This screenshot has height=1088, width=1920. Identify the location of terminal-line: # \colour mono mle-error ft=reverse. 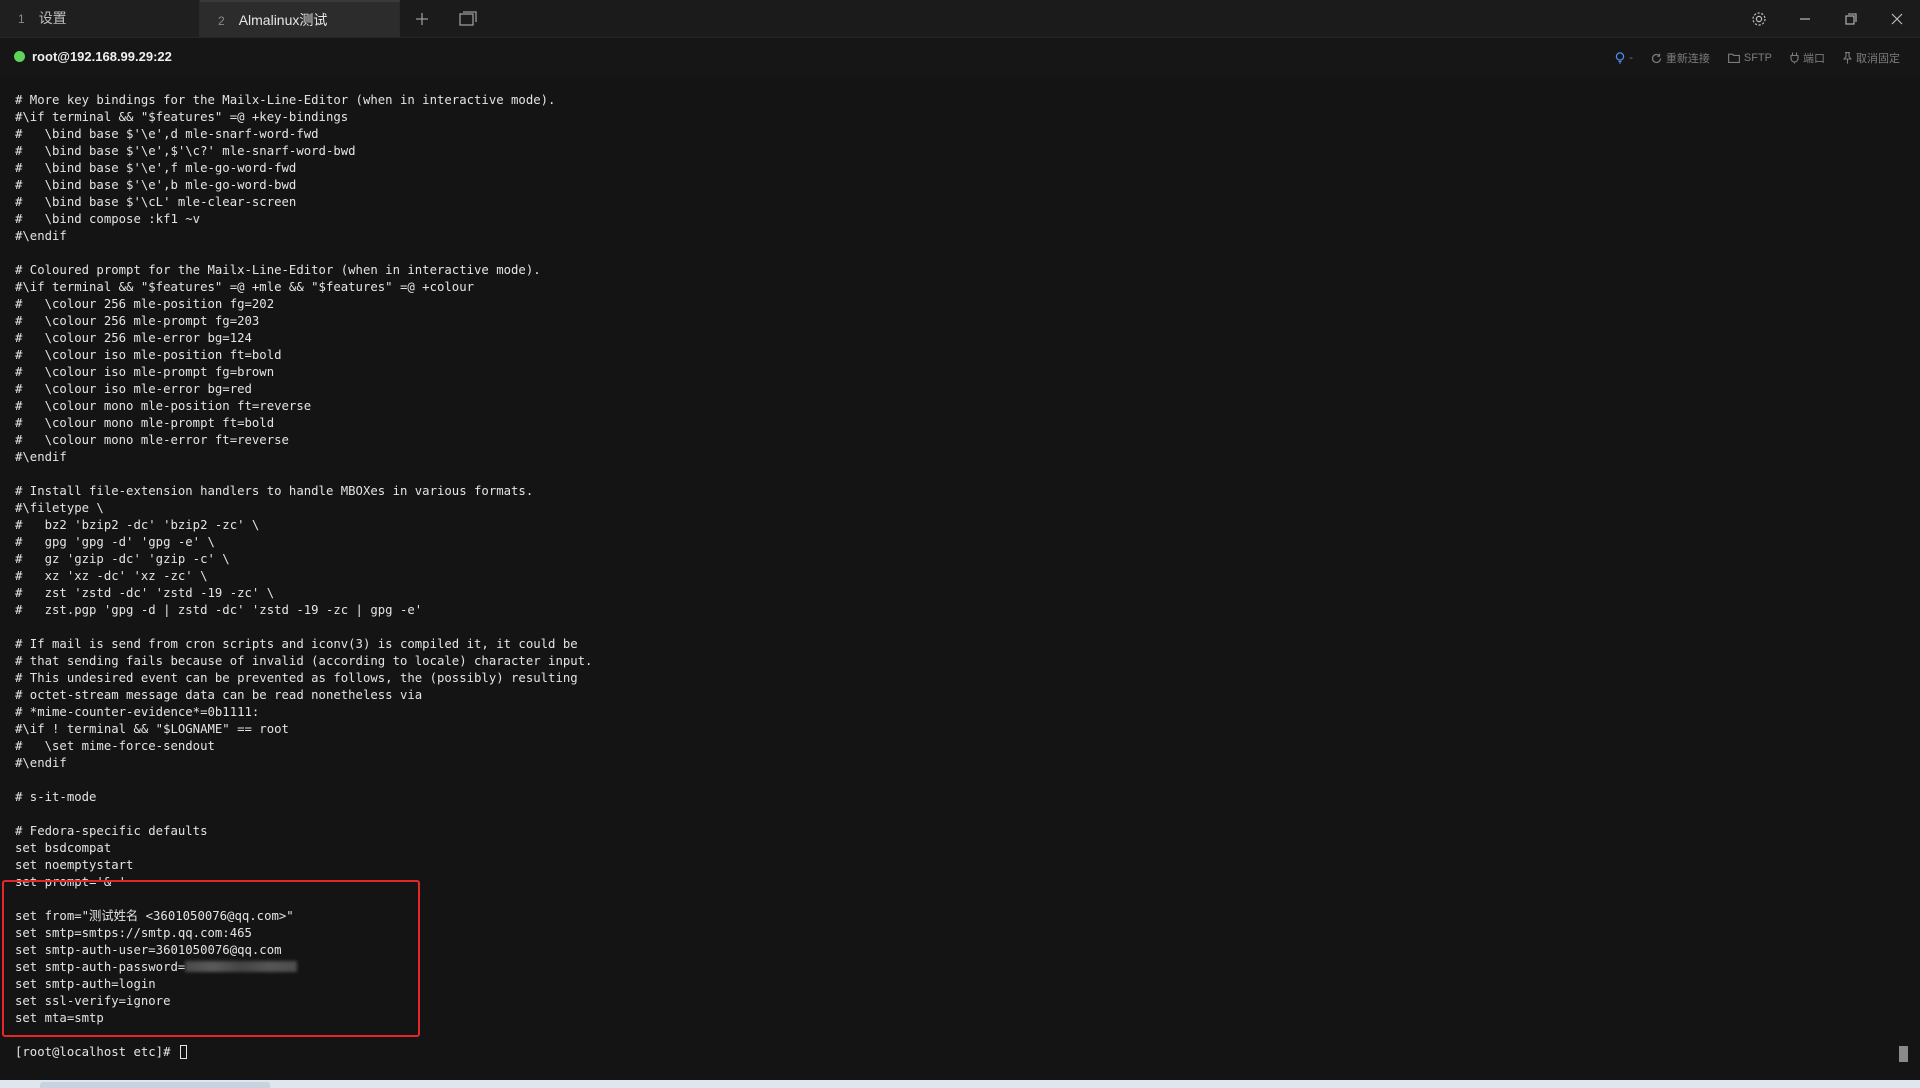
(955, 440).